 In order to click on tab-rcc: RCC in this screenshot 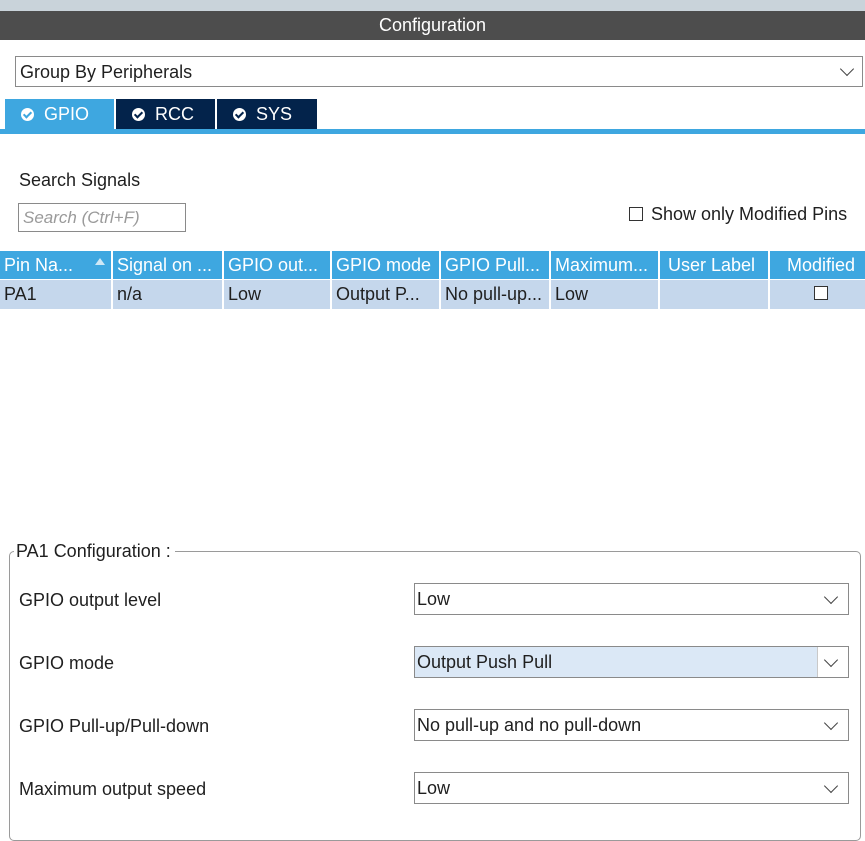, I will do `click(165, 114)`.